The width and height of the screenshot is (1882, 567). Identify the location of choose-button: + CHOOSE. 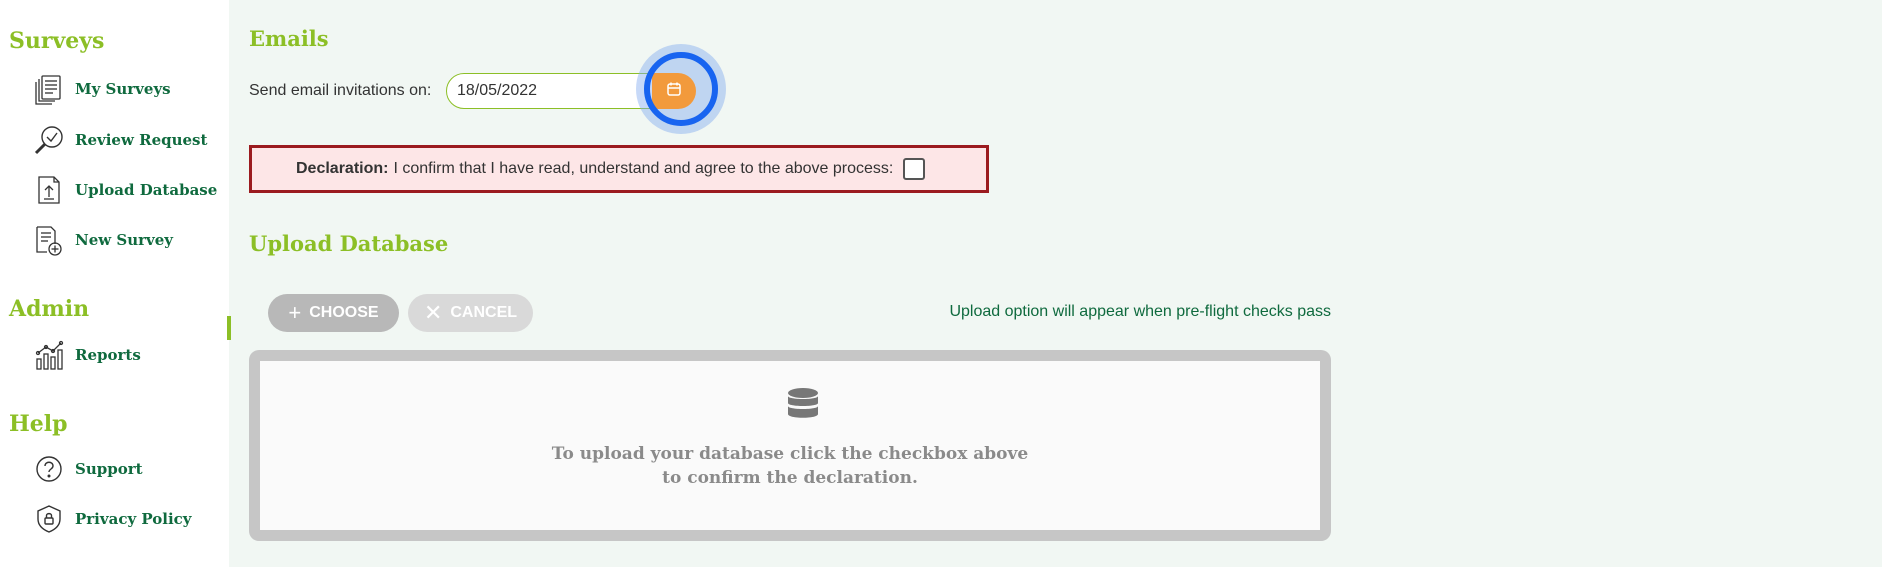
(333, 313).